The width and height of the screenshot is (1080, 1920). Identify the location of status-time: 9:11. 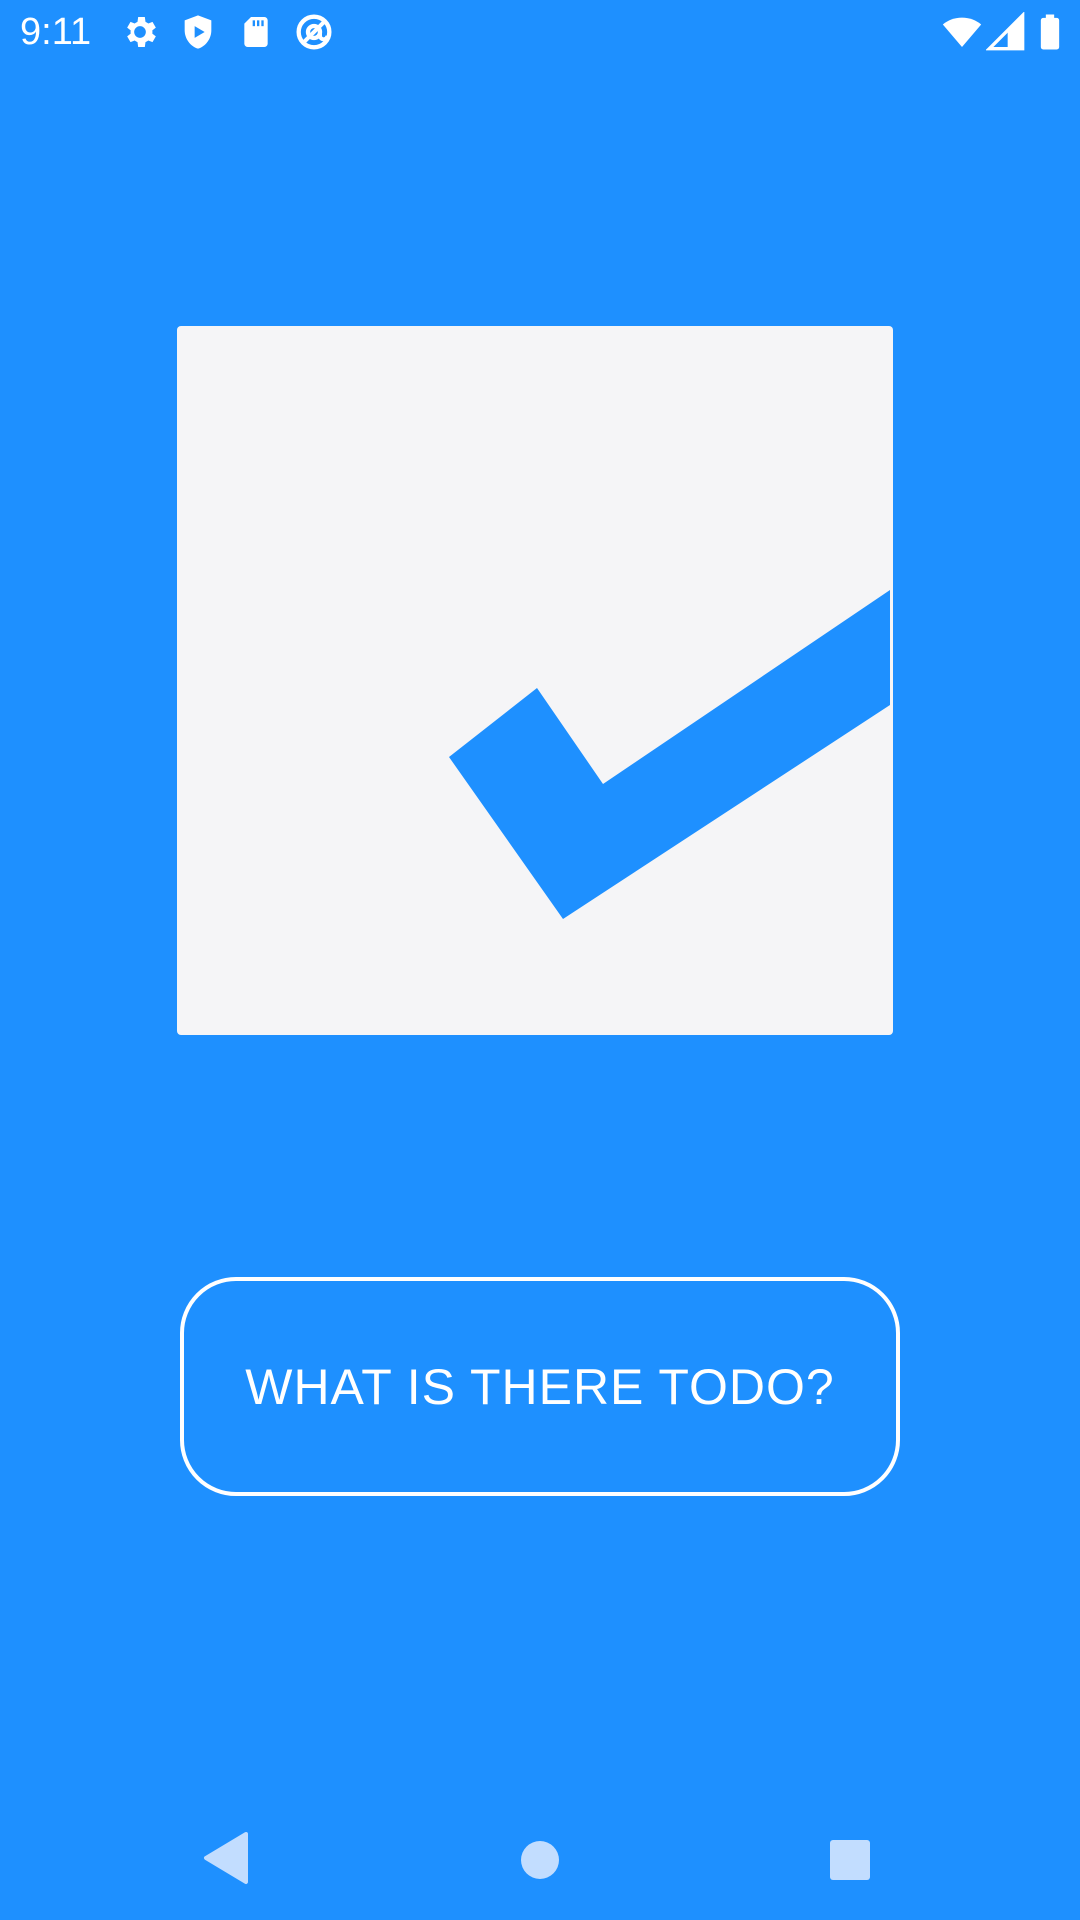
(56, 32).